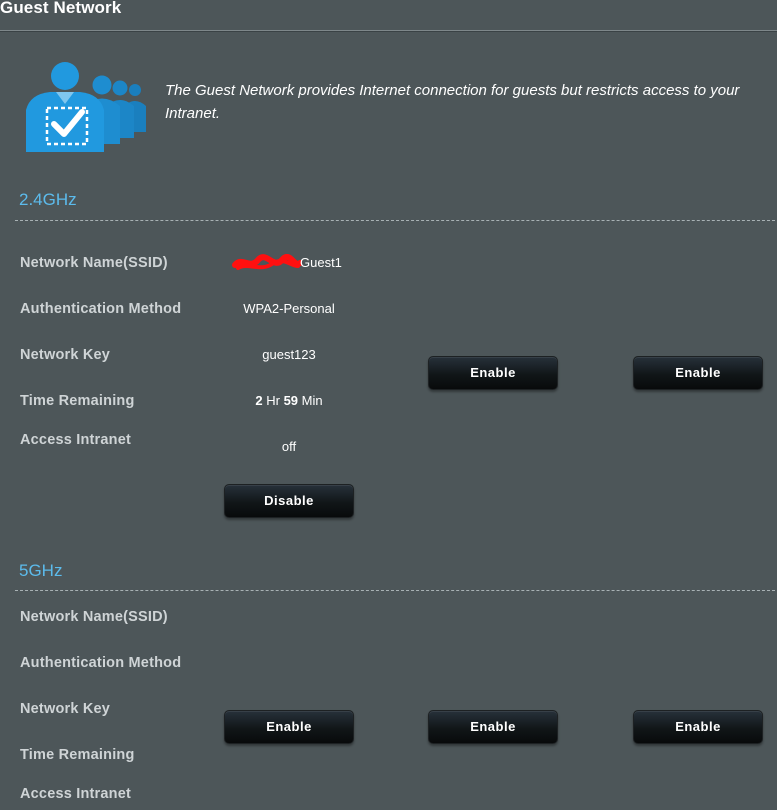  What do you see at coordinates (289, 354) in the screenshot?
I see `key-value-2-4ghz-guest1: guest123` at bounding box center [289, 354].